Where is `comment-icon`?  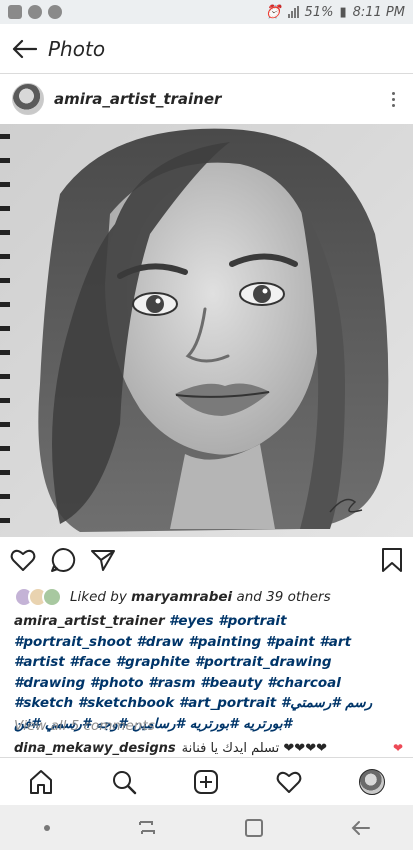 comment-icon is located at coordinates (63, 560).